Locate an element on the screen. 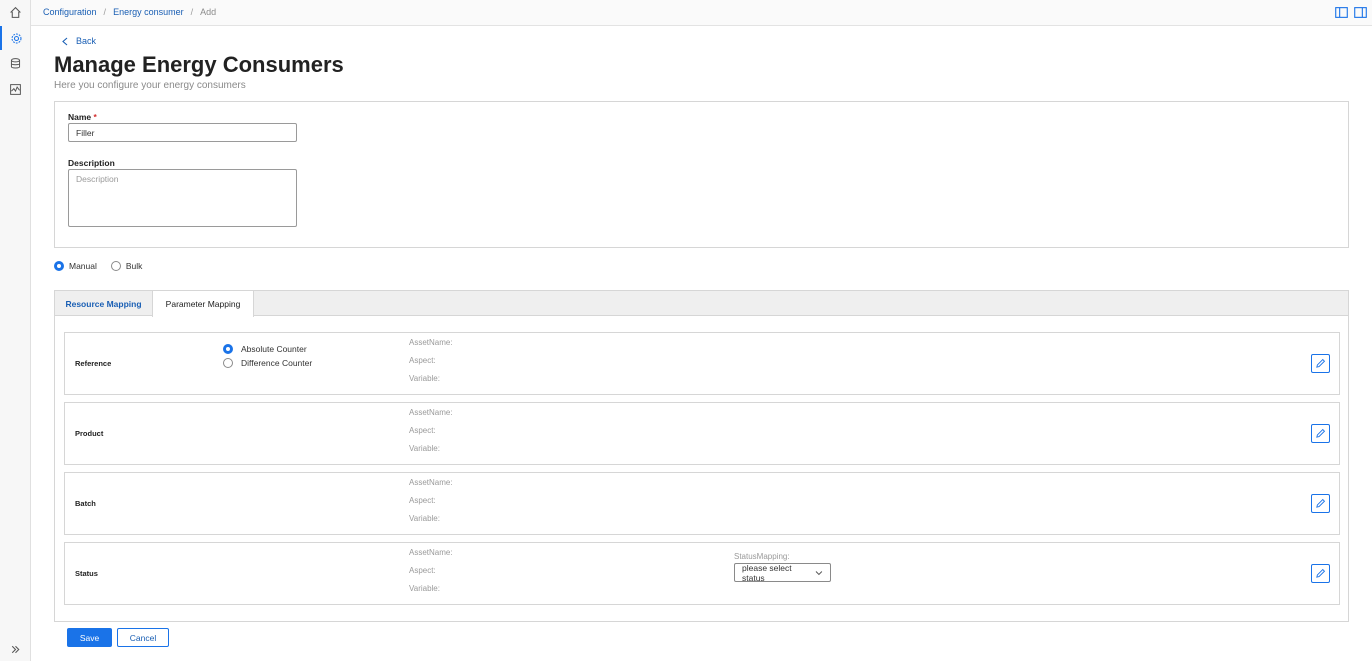 The width and height of the screenshot is (1372, 661). bulk-radio is located at coordinates (115, 266).